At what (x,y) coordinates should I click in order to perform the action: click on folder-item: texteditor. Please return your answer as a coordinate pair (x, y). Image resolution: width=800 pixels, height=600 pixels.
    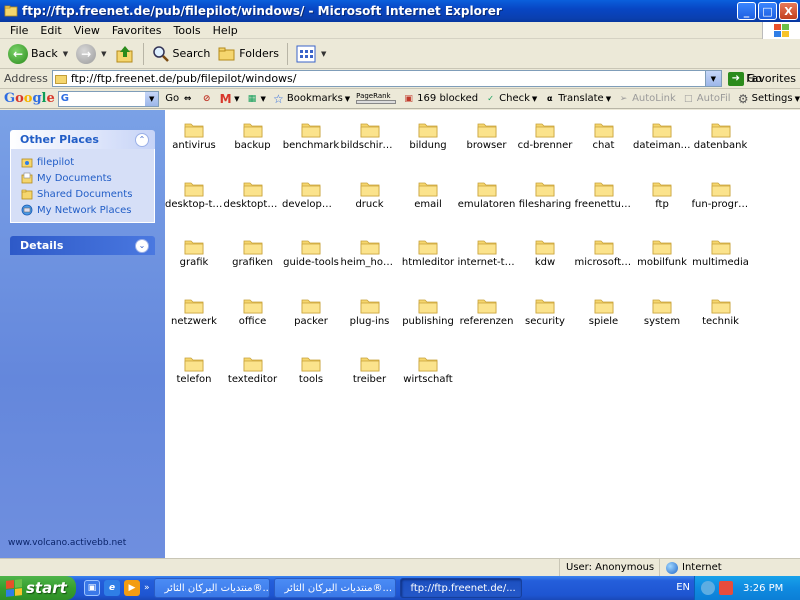
    Looking at the image, I should click on (253, 373).